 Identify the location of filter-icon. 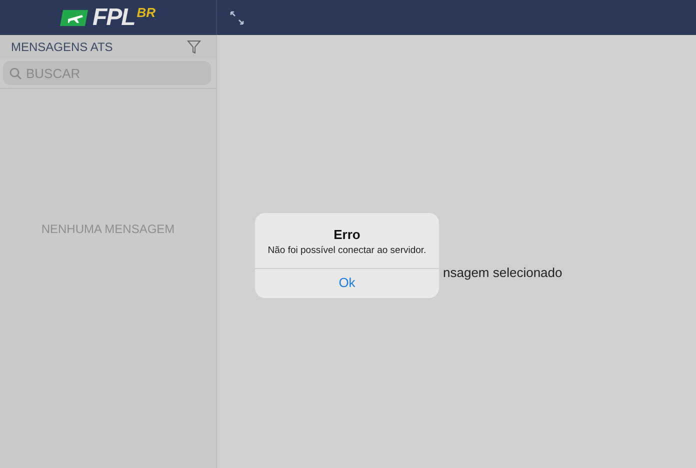
(194, 47).